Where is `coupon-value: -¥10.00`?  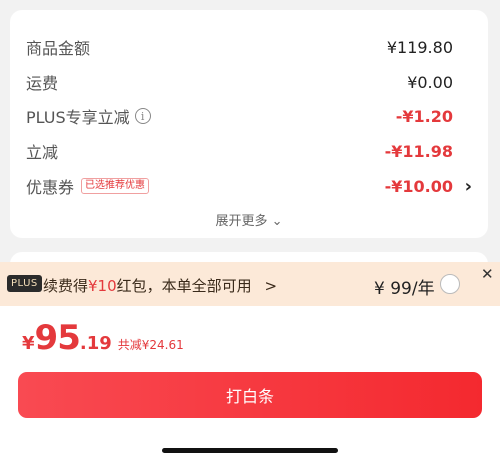 coupon-value: -¥10.00 is located at coordinates (418, 186).